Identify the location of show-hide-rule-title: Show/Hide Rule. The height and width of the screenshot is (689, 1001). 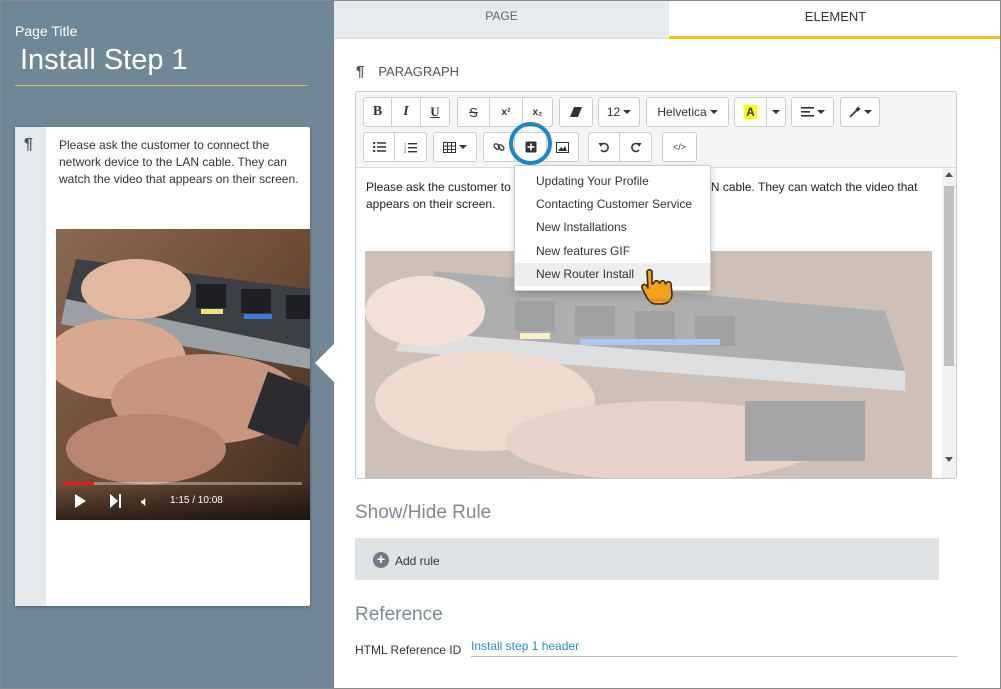
(423, 512).